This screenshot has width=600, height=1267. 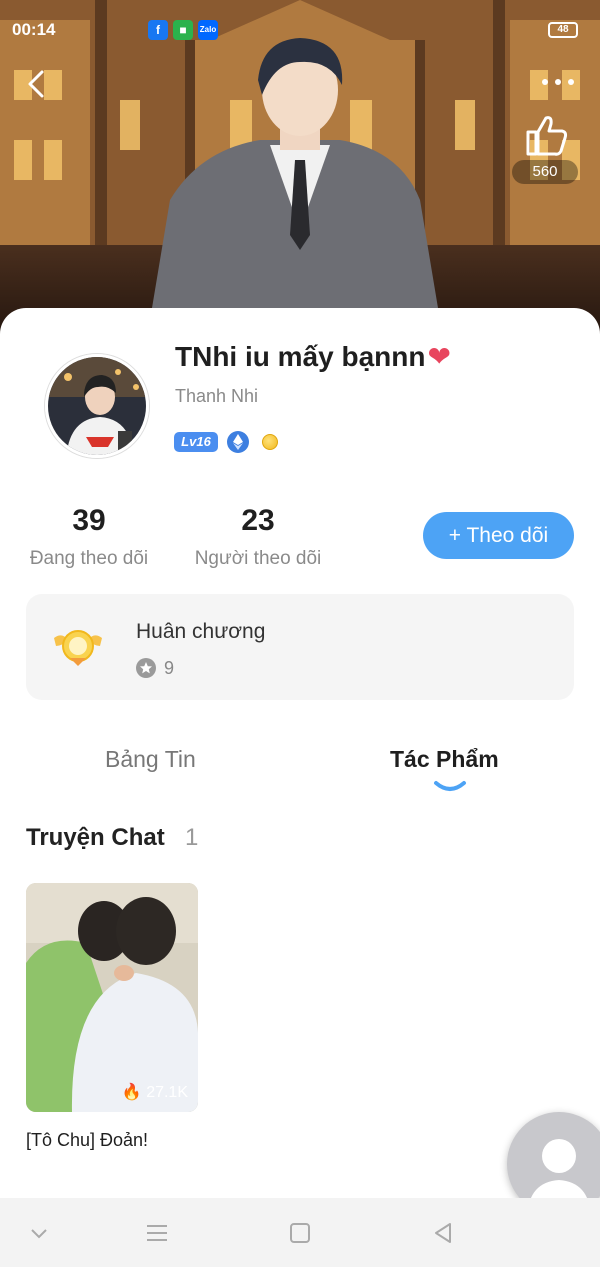 What do you see at coordinates (131, 1092) in the screenshot?
I see `fire-icon: 🔥` at bounding box center [131, 1092].